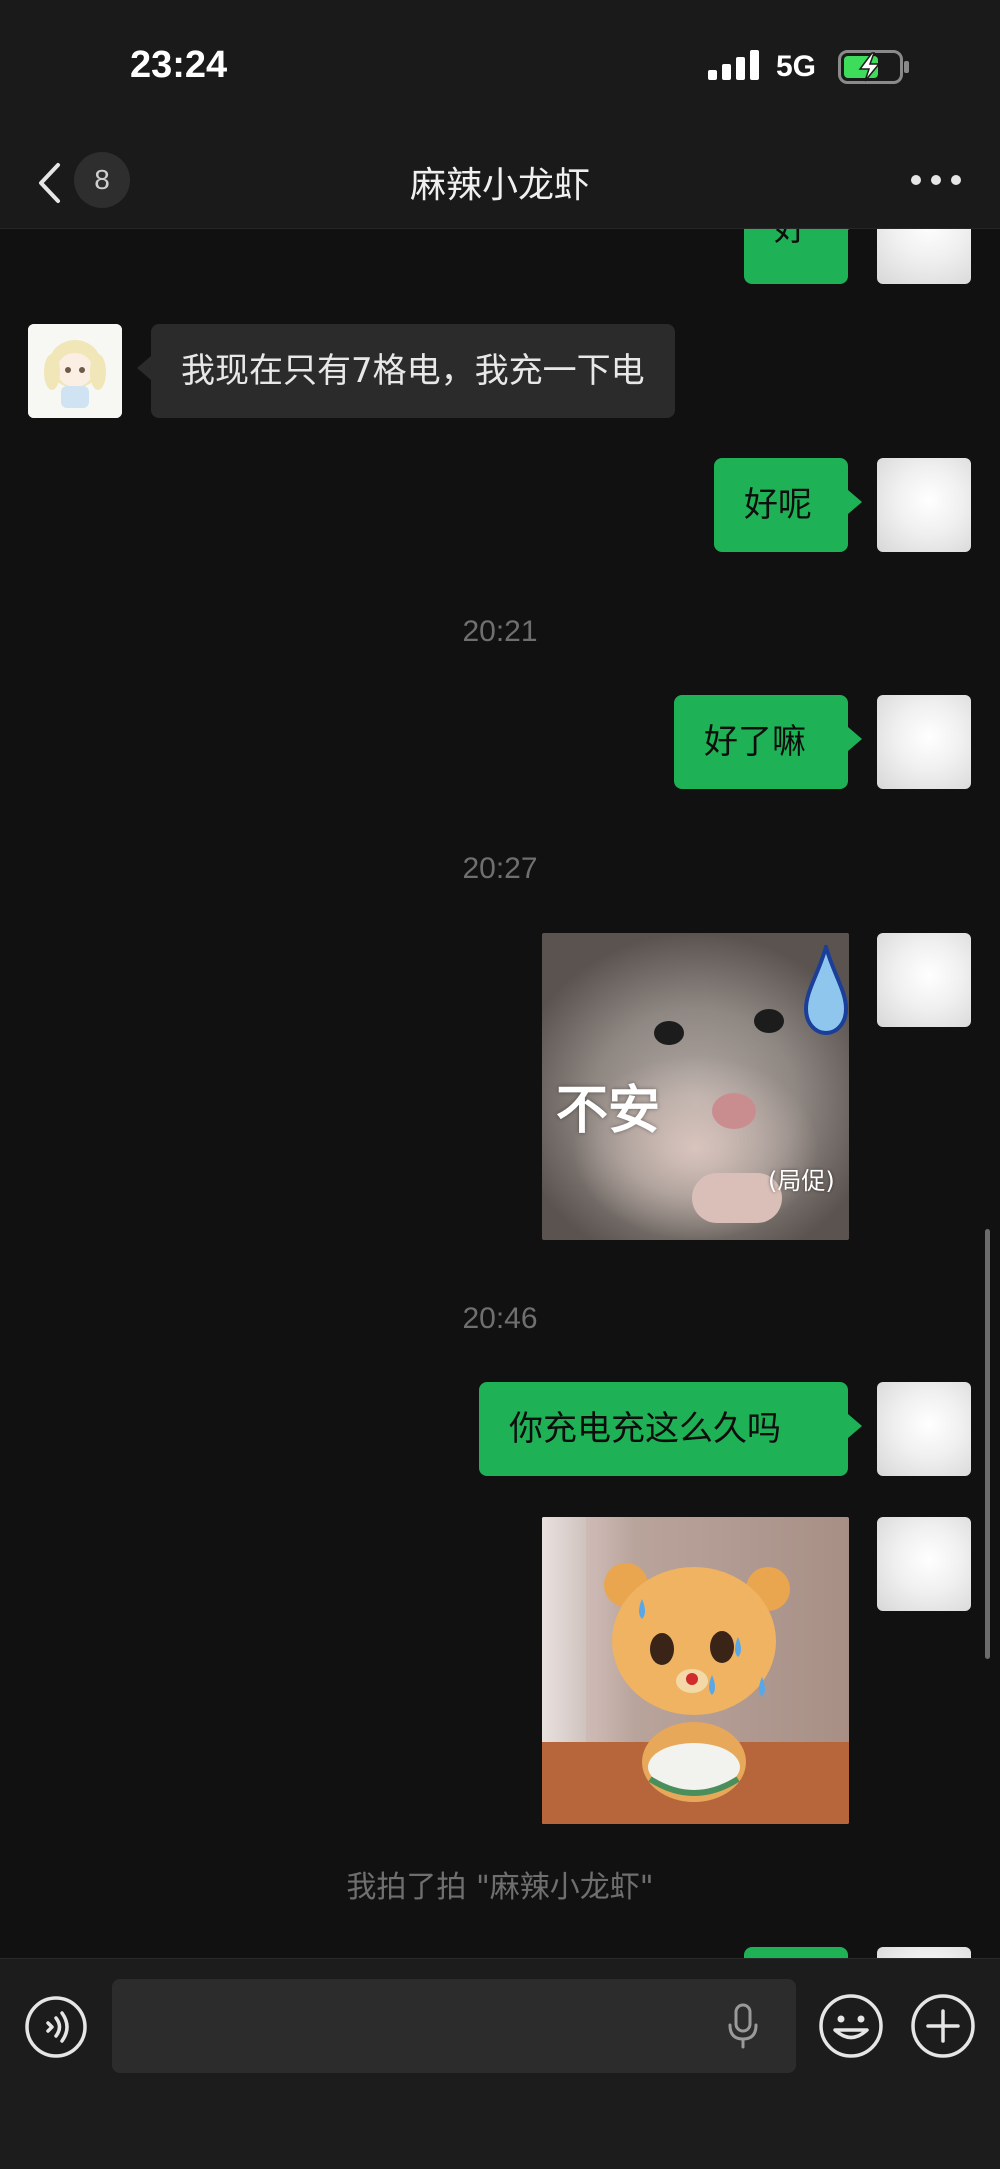 The height and width of the screenshot is (2169, 1000). I want to click on voice-icon, so click(56, 2027).